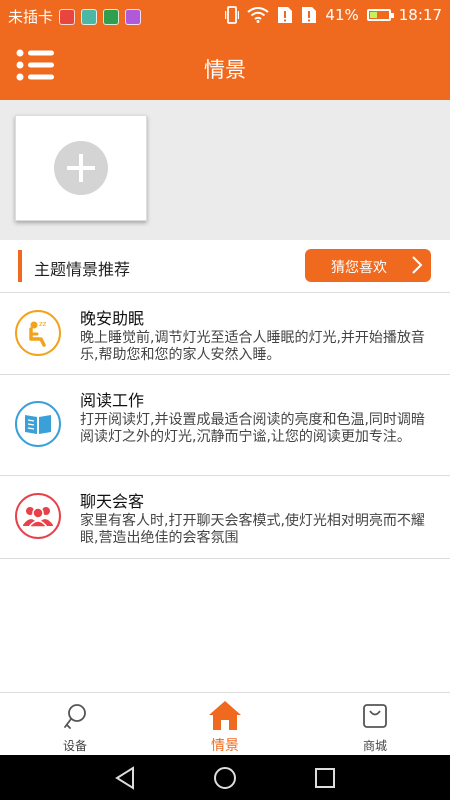 This screenshot has height=800, width=450. I want to click on page-title: 情景, so click(225, 70).